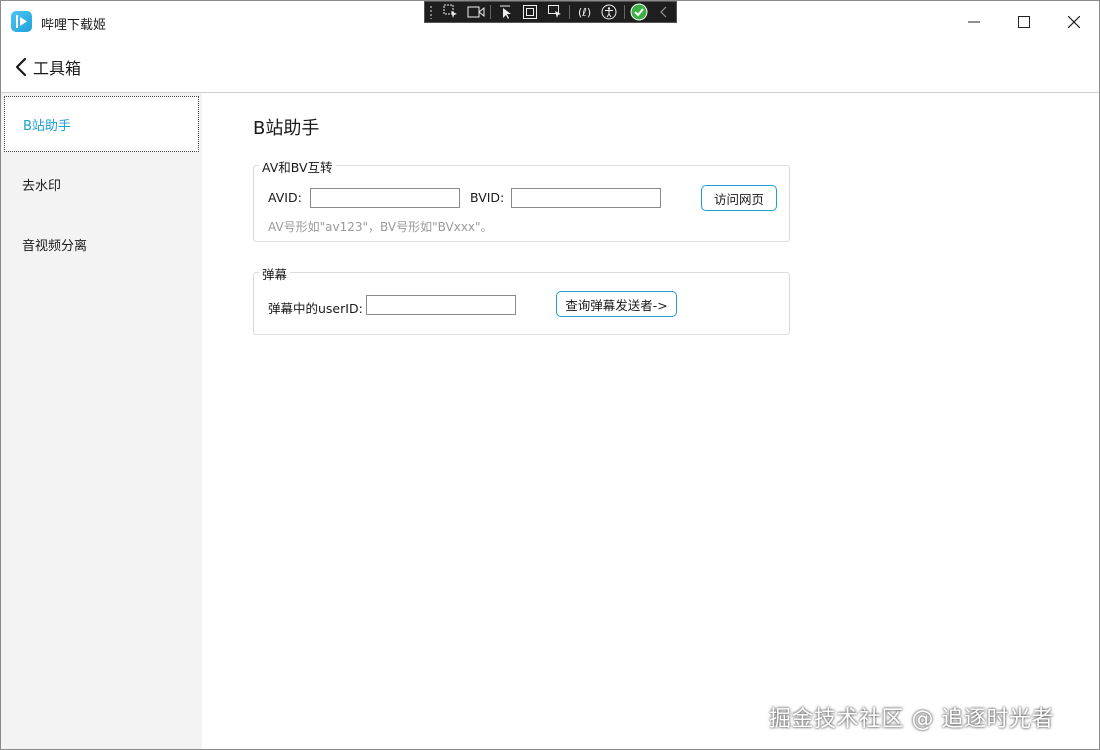 This screenshot has height=750, width=1100. What do you see at coordinates (74, 25) in the screenshot?
I see `window-title: 哔哩下载姬` at bounding box center [74, 25].